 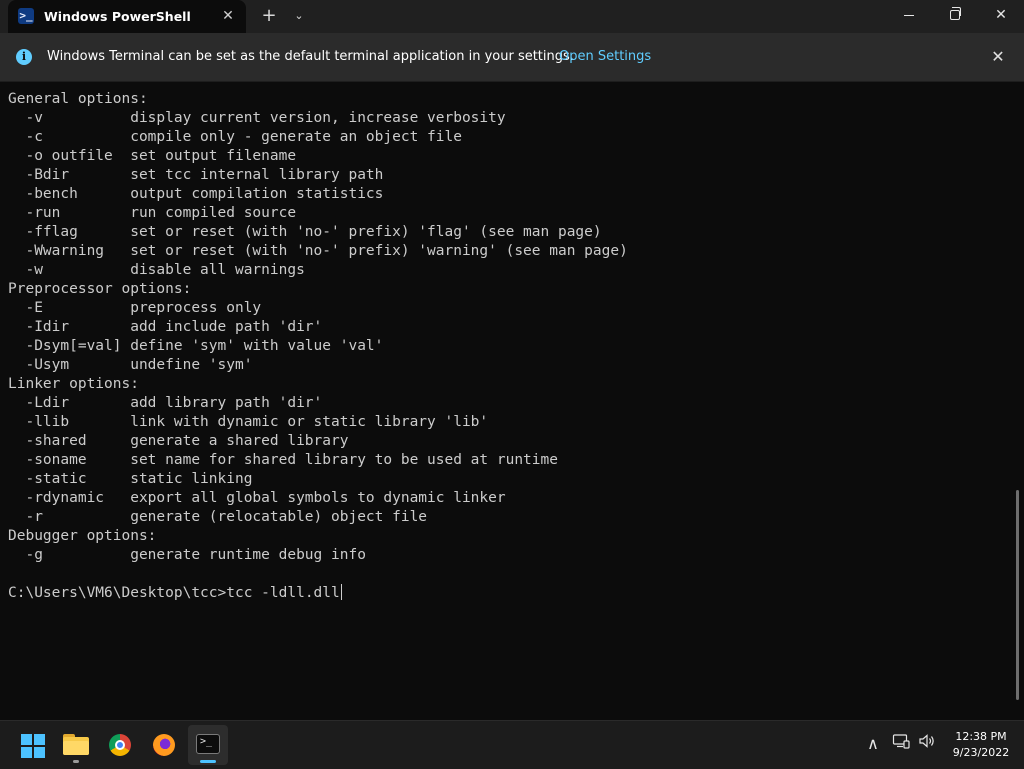 I want to click on firefox-button, so click(x=164, y=745).